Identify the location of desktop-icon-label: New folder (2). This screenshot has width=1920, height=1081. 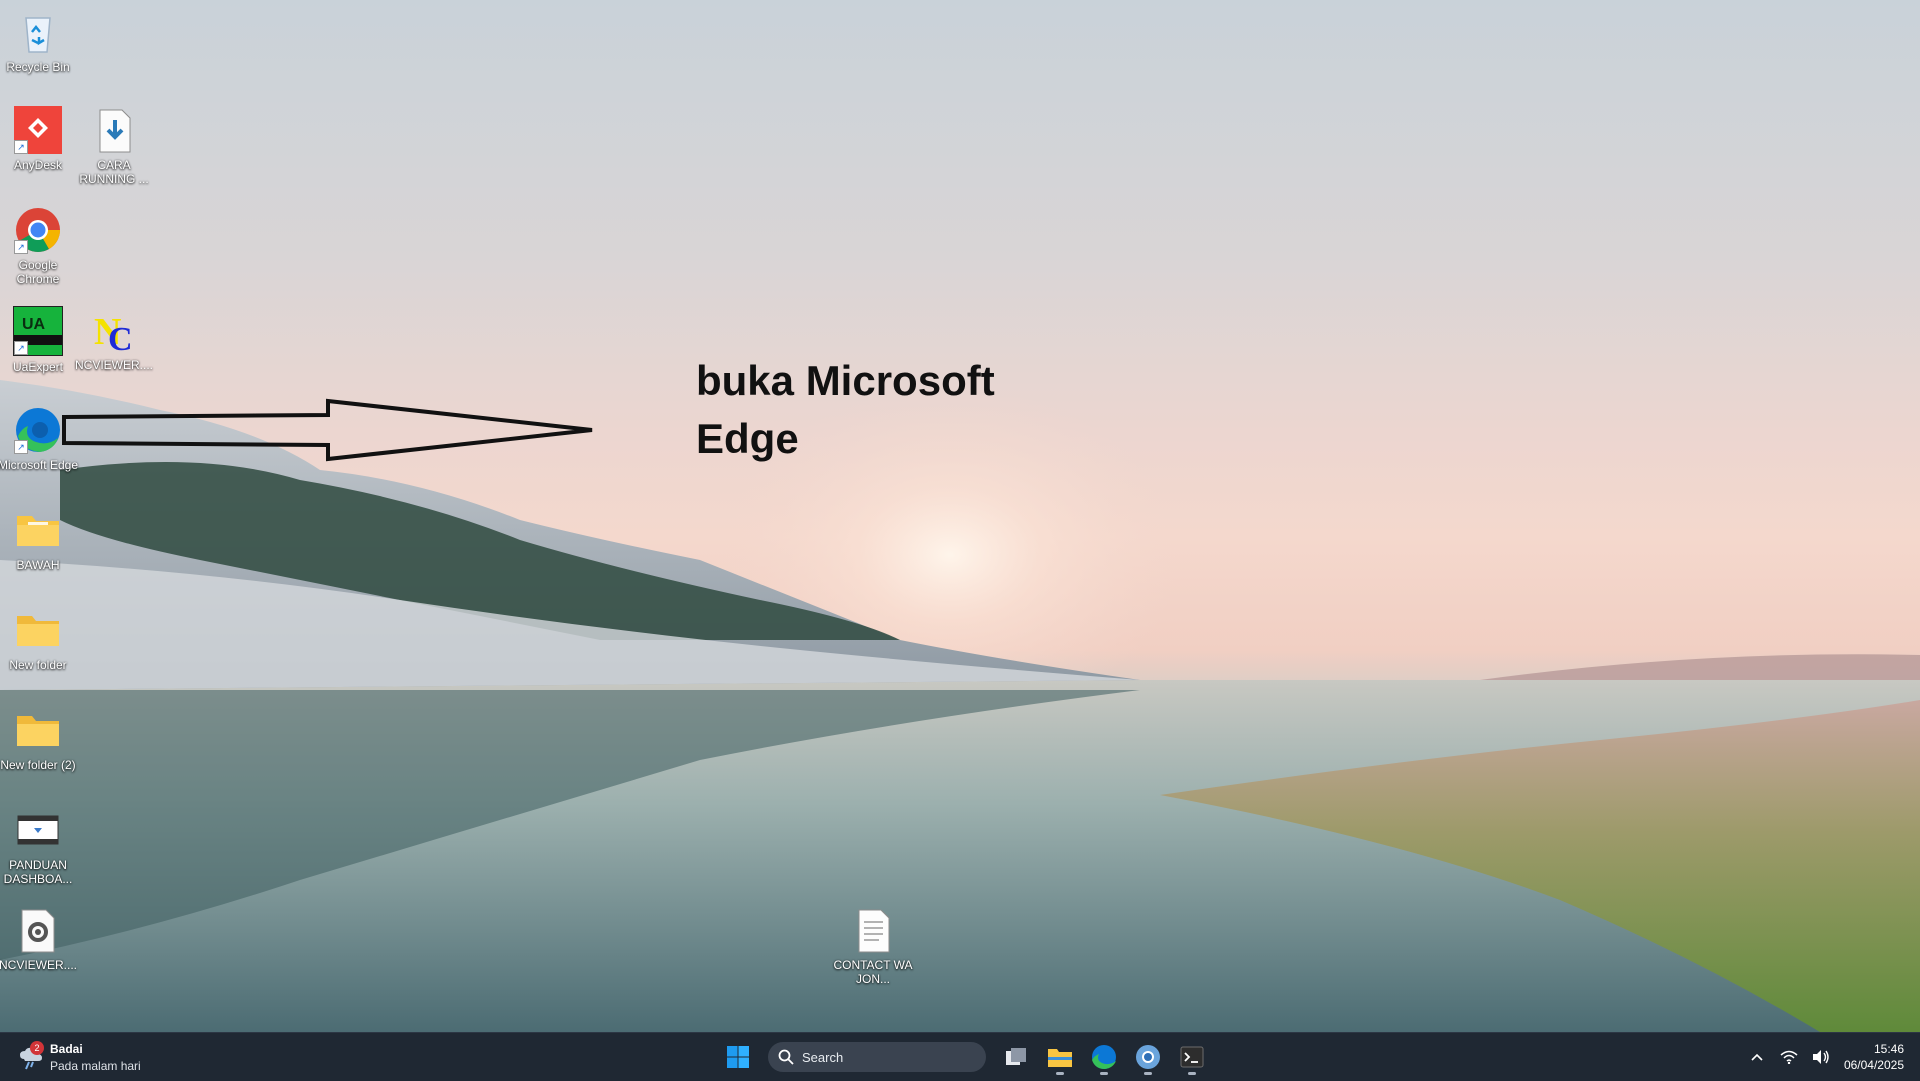
(38, 765).